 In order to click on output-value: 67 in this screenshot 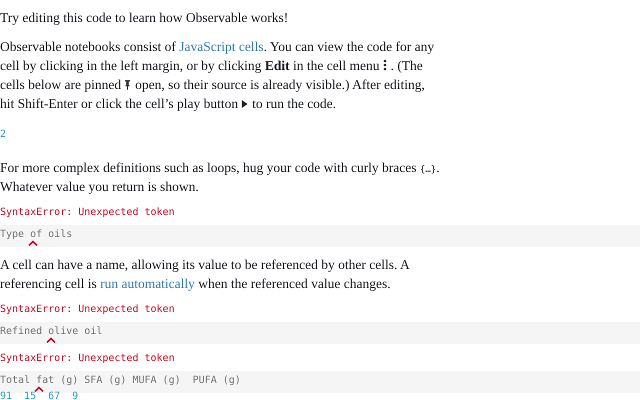, I will do `click(54, 395)`.